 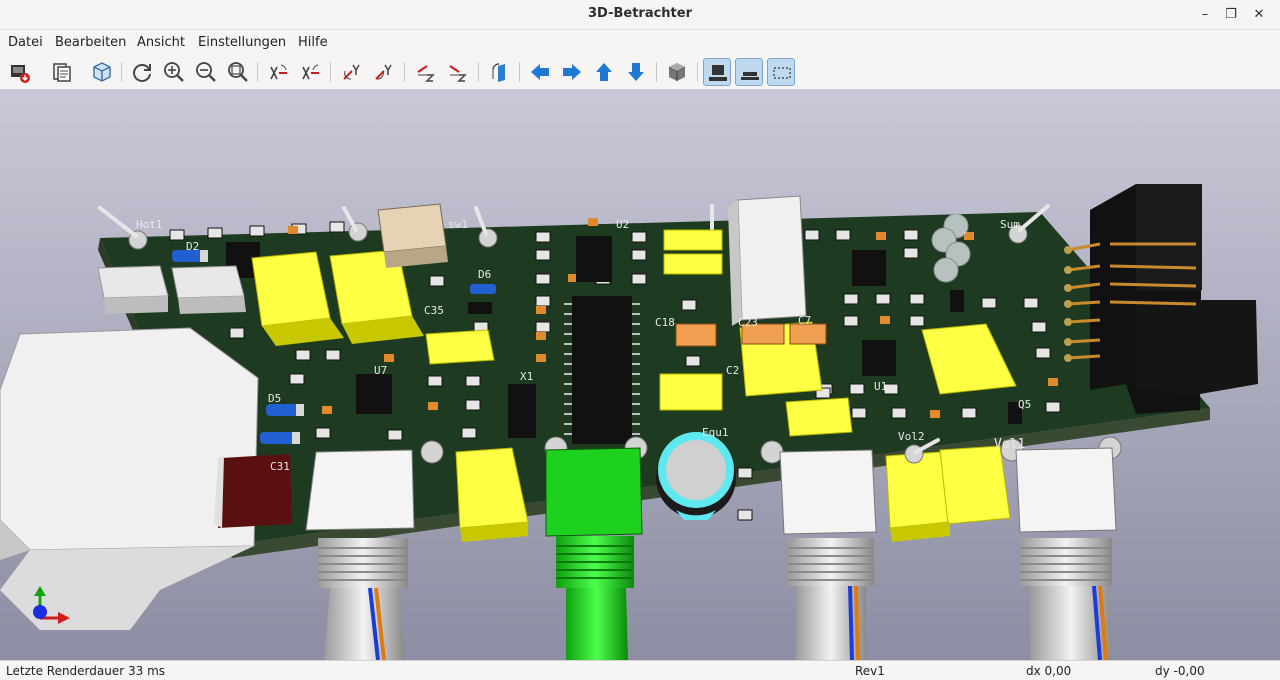 I want to click on dy-status: dy -0,00, so click(x=1180, y=671).